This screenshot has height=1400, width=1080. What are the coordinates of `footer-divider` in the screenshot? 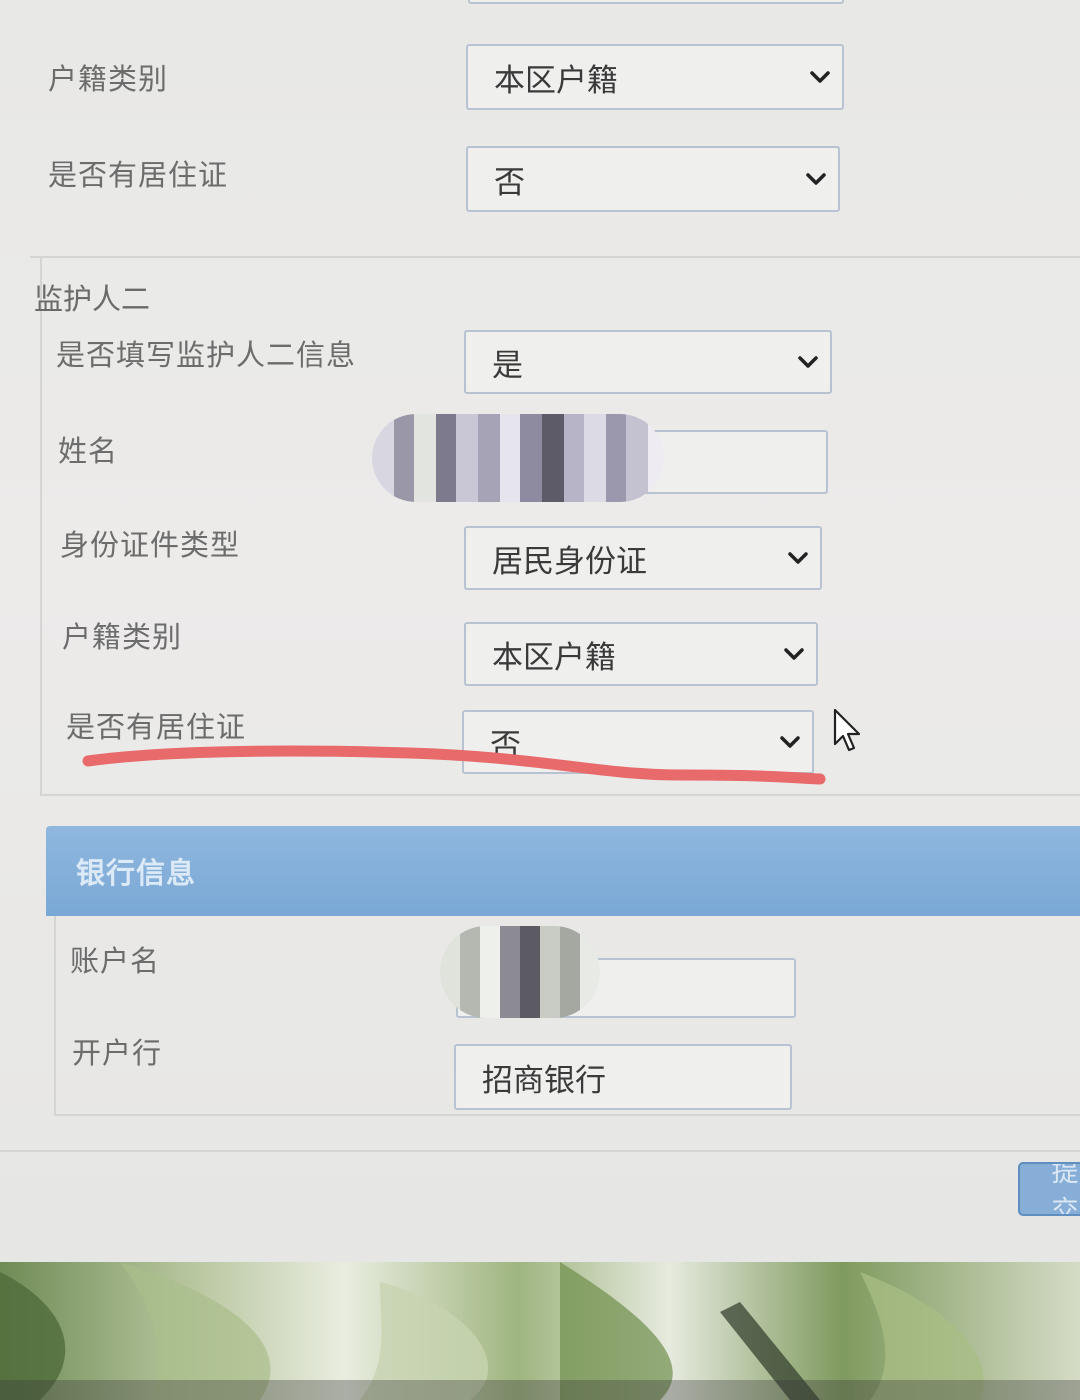 It's located at (540, 1151).